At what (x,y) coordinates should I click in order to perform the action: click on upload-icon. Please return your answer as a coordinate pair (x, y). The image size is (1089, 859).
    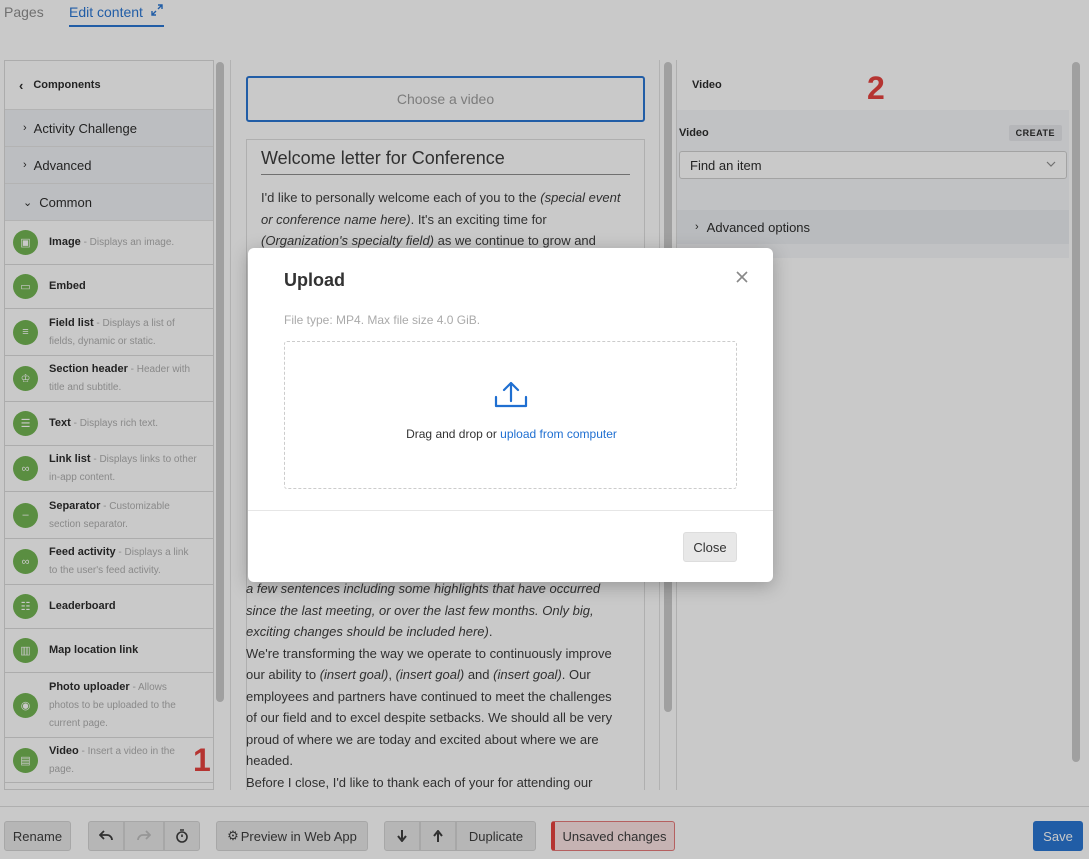
    Looking at the image, I should click on (511, 394).